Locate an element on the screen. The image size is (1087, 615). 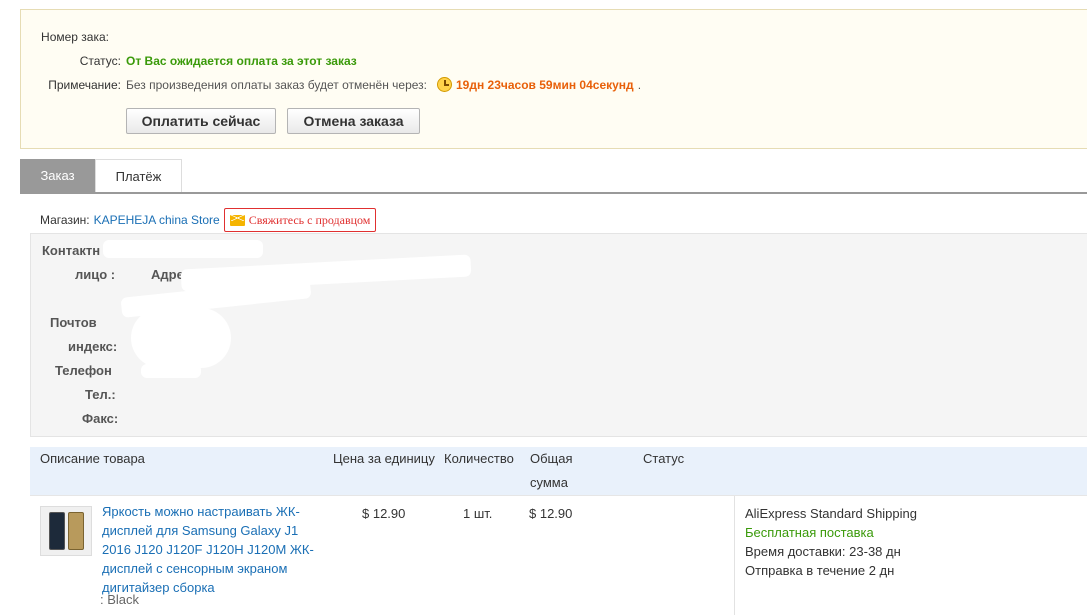
cancel-order-button: Отмена заказа is located at coordinates (353, 121).